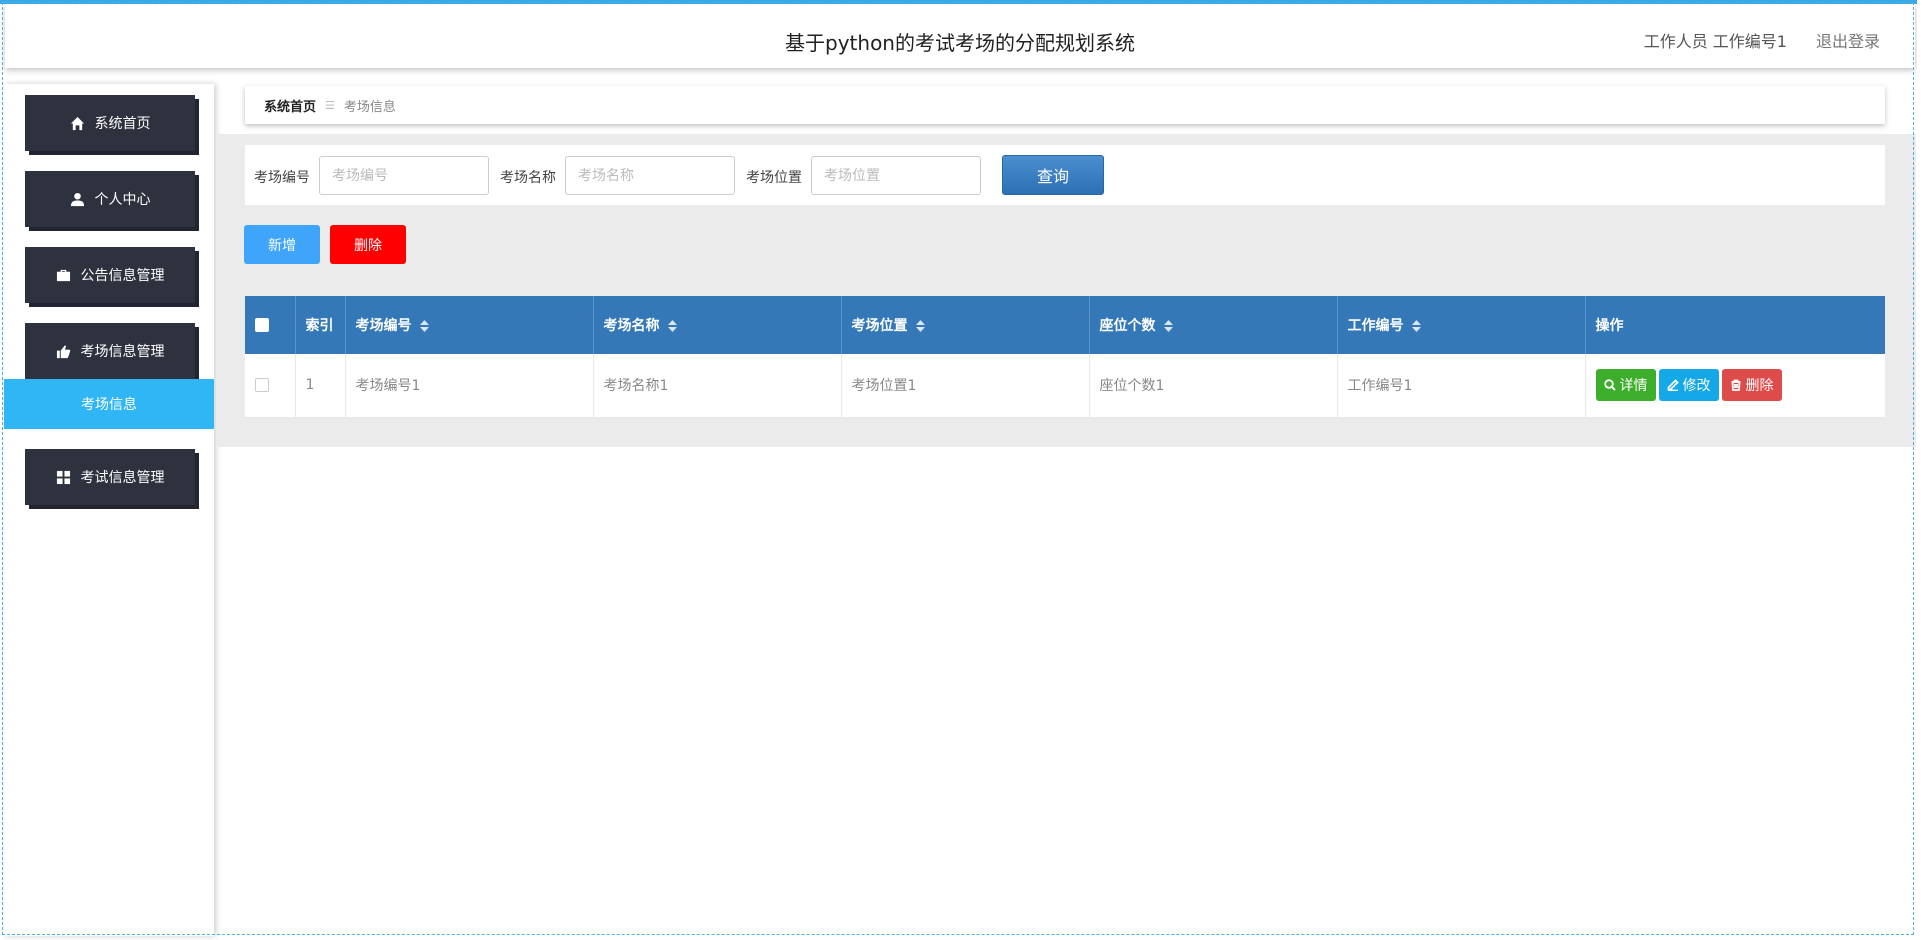 This screenshot has height=940, width=1925. Describe the element at coordinates (717, 386) in the screenshot. I see `cell-name: 考场名称1` at that location.